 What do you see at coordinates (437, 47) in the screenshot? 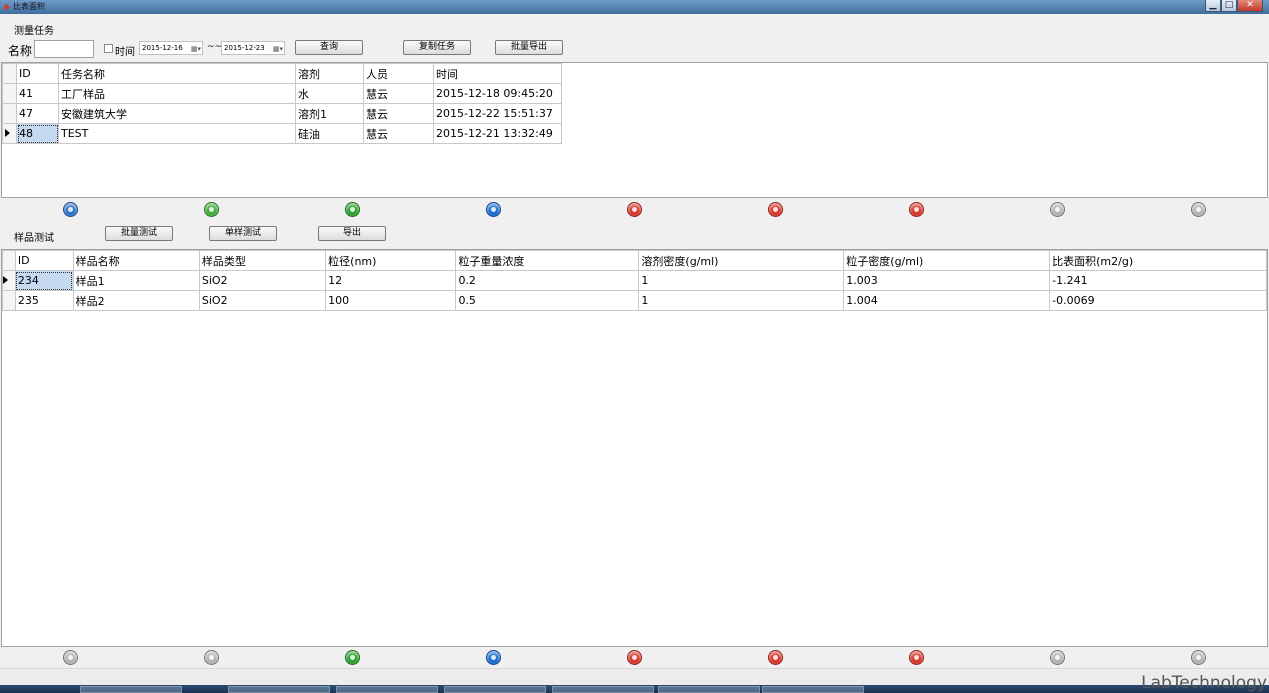
I see `copy-task-button: 复制任务` at bounding box center [437, 47].